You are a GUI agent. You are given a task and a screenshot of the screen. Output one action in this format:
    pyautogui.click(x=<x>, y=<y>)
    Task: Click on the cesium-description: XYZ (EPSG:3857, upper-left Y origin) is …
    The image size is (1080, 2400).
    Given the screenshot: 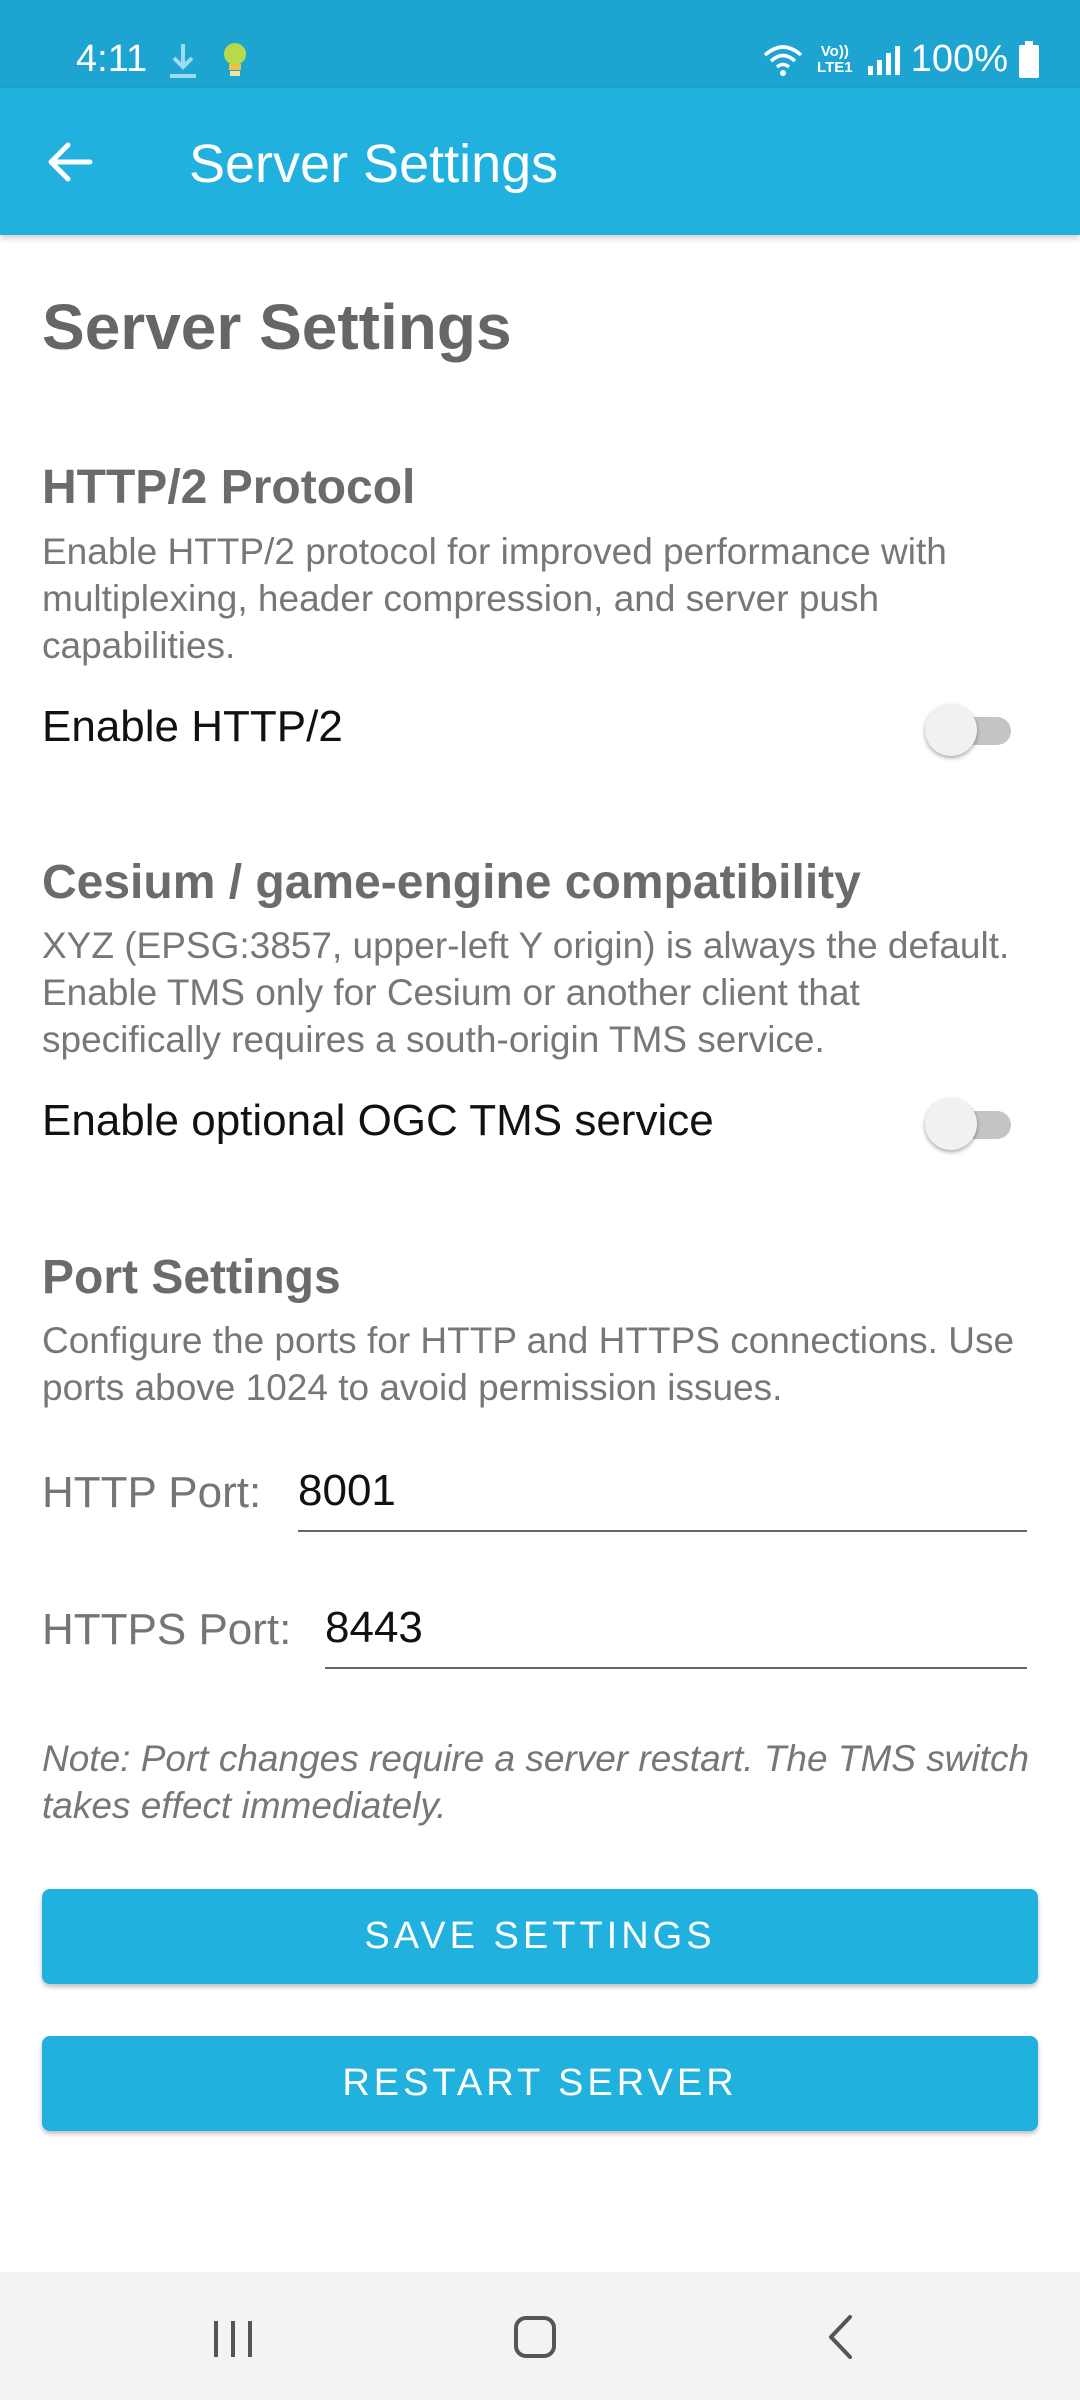 What is the action you would take?
    pyautogui.click(x=526, y=992)
    